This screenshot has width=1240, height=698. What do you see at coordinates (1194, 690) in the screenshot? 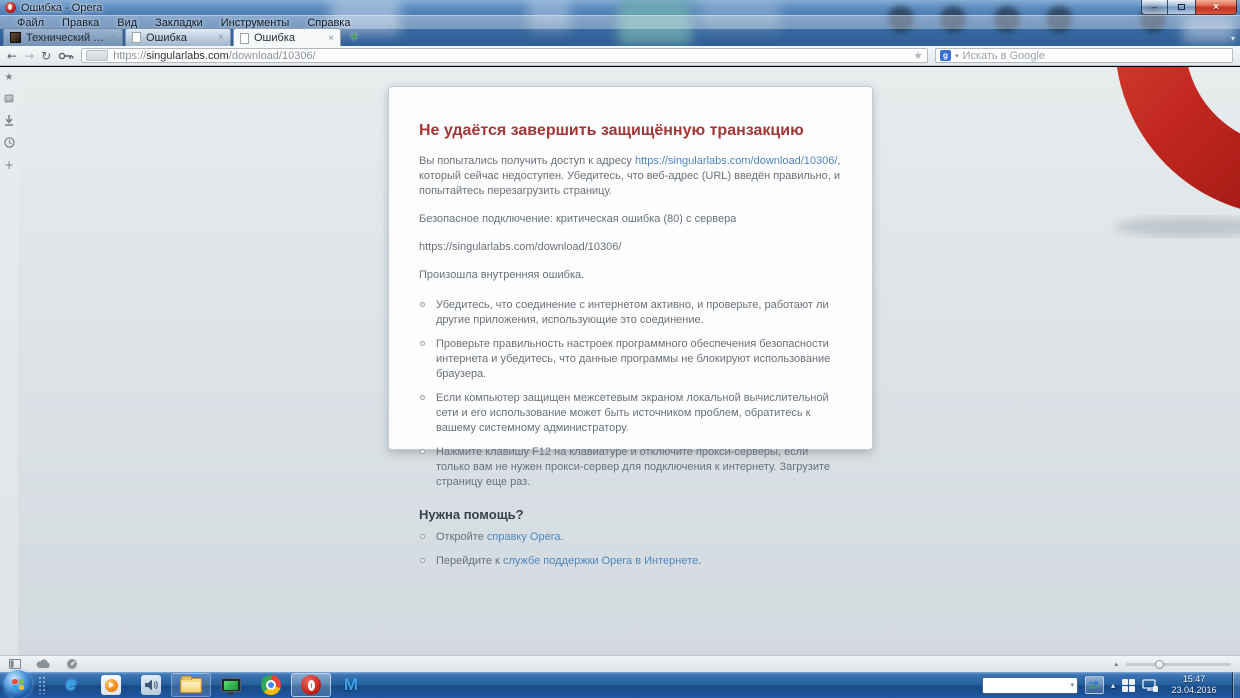
I see `clock-date: 23.04.2016` at bounding box center [1194, 690].